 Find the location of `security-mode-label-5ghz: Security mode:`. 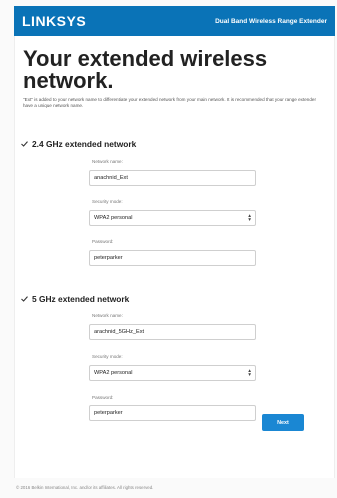

security-mode-label-5ghz: Security mode: is located at coordinates (107, 356).